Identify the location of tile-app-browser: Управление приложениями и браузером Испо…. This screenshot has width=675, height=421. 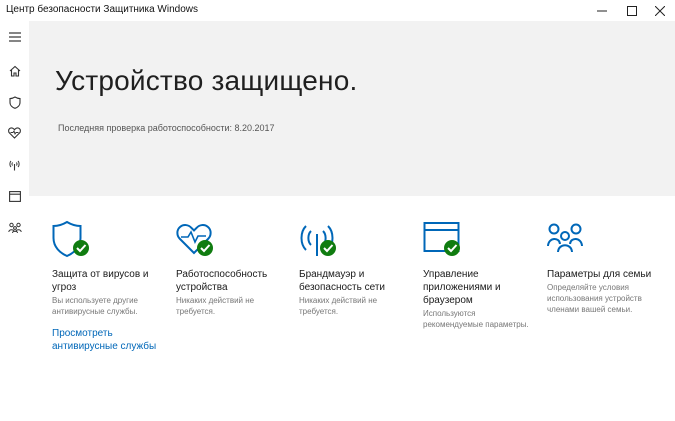
(479, 274).